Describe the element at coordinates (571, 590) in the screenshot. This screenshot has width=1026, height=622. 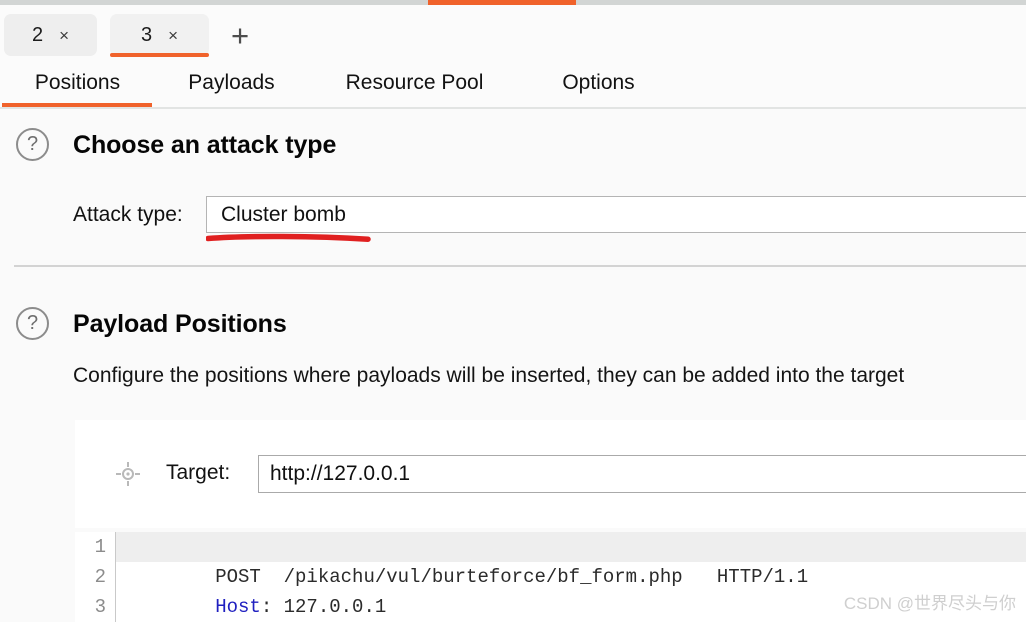
I see `request-line: Host: 127.0.0.1` at that location.